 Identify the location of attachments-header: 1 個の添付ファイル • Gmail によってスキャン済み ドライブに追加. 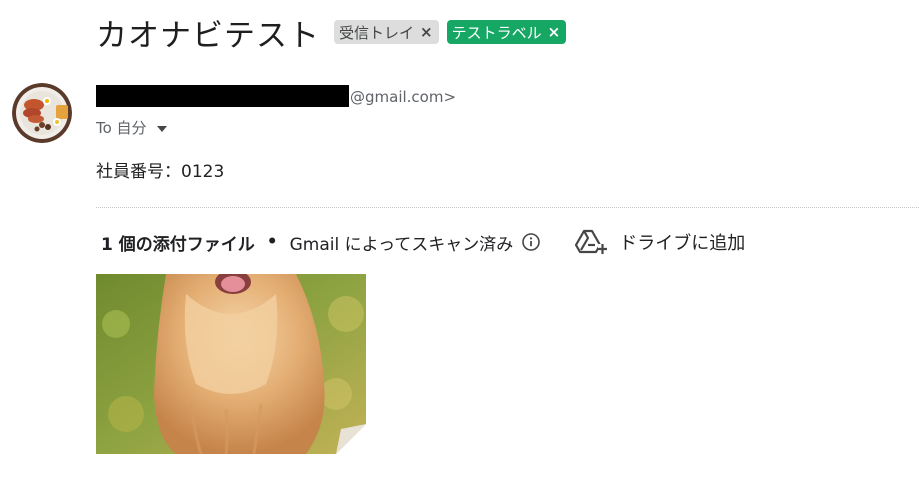
(423, 242).